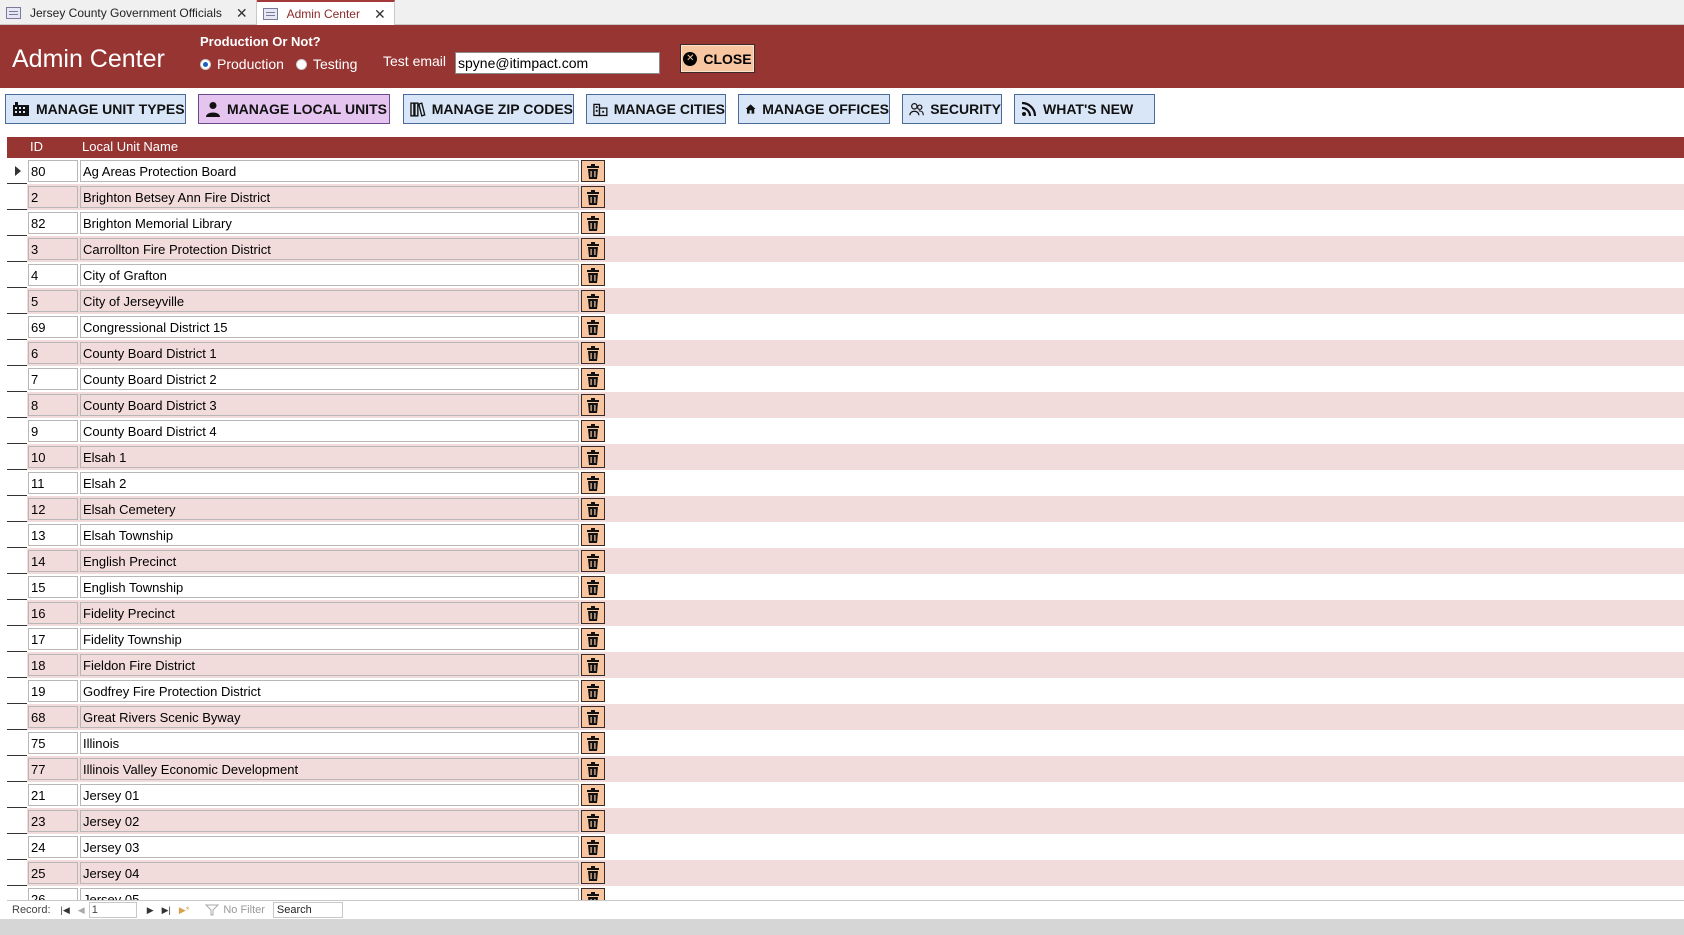 This screenshot has height=935, width=1684. Describe the element at coordinates (329, 717) in the screenshot. I see `local-unit-name-cell: Great Rivers Scenic Byway` at that location.